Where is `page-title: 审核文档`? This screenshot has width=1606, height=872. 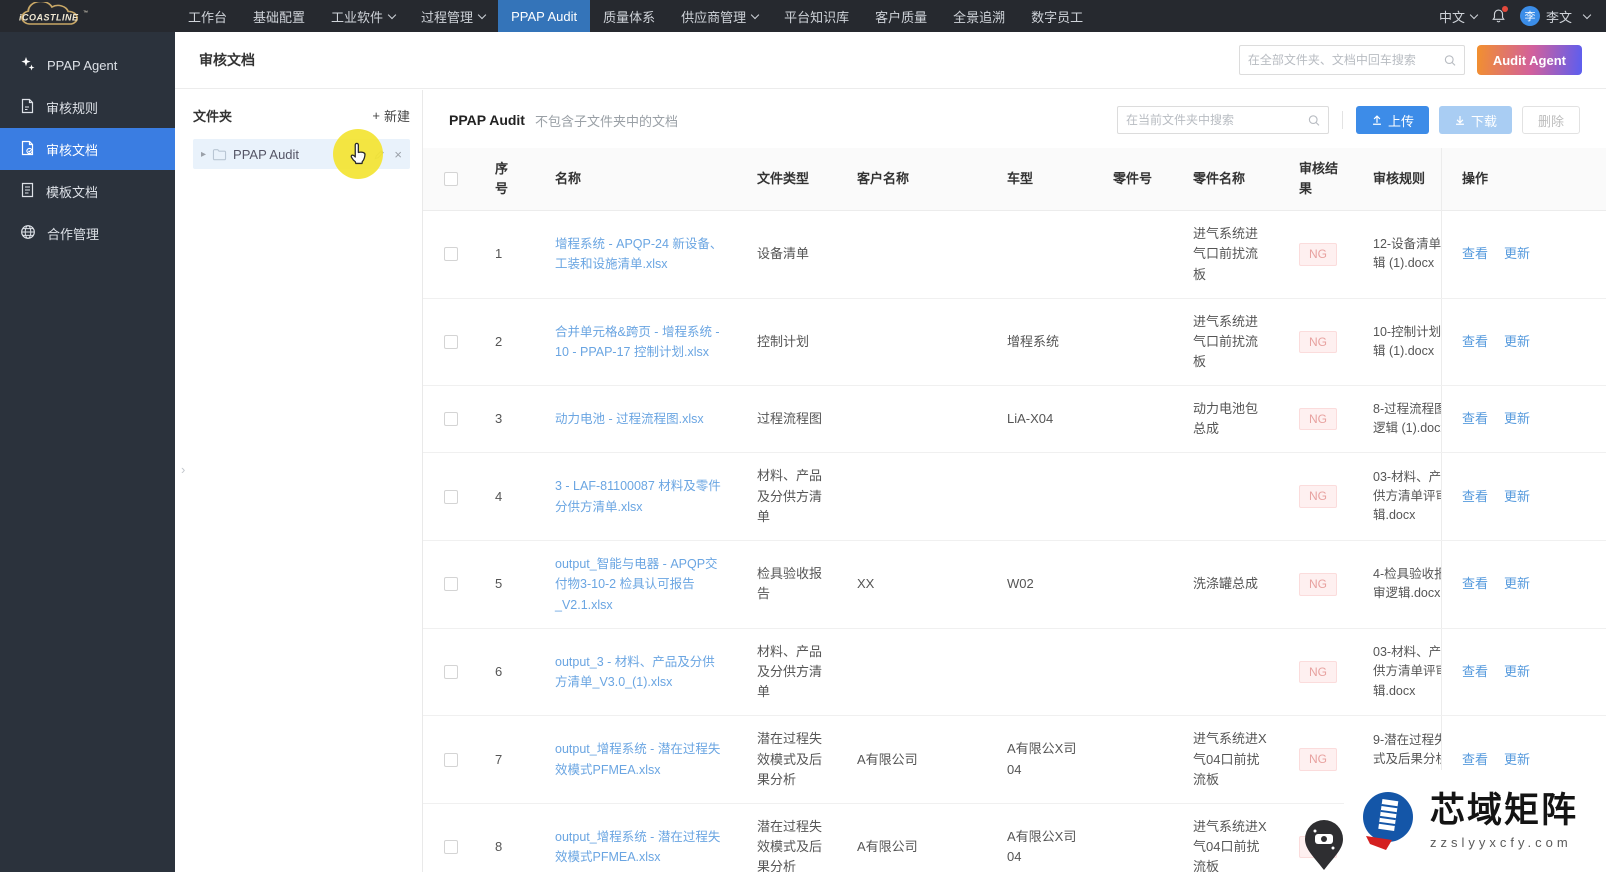 page-title: 审核文档 is located at coordinates (227, 60).